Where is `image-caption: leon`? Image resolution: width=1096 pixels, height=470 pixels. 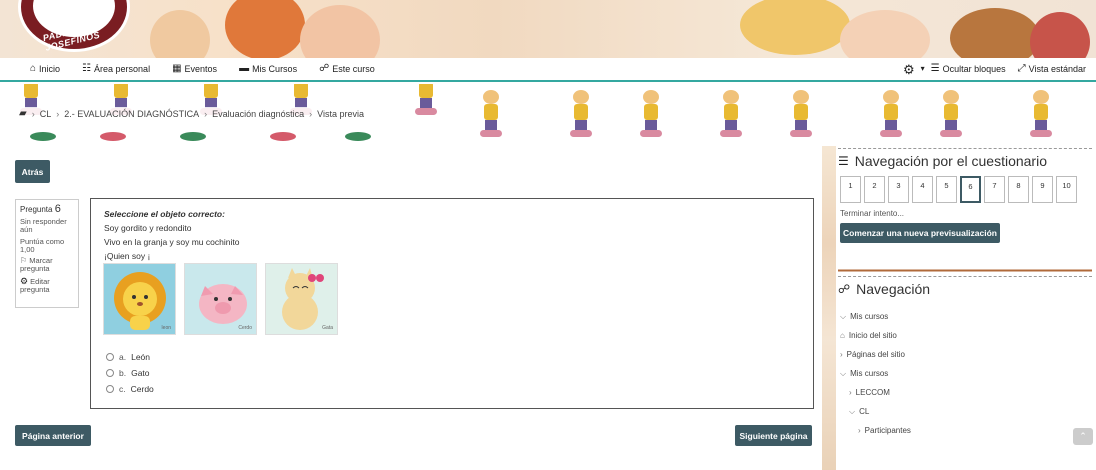 image-caption: leon is located at coordinates (166, 328).